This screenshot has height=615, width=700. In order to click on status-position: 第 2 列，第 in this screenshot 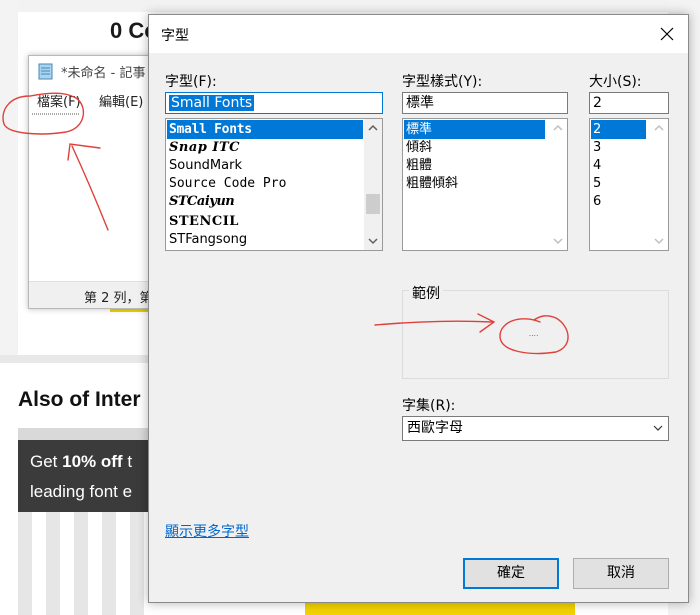, I will do `click(118, 298)`.